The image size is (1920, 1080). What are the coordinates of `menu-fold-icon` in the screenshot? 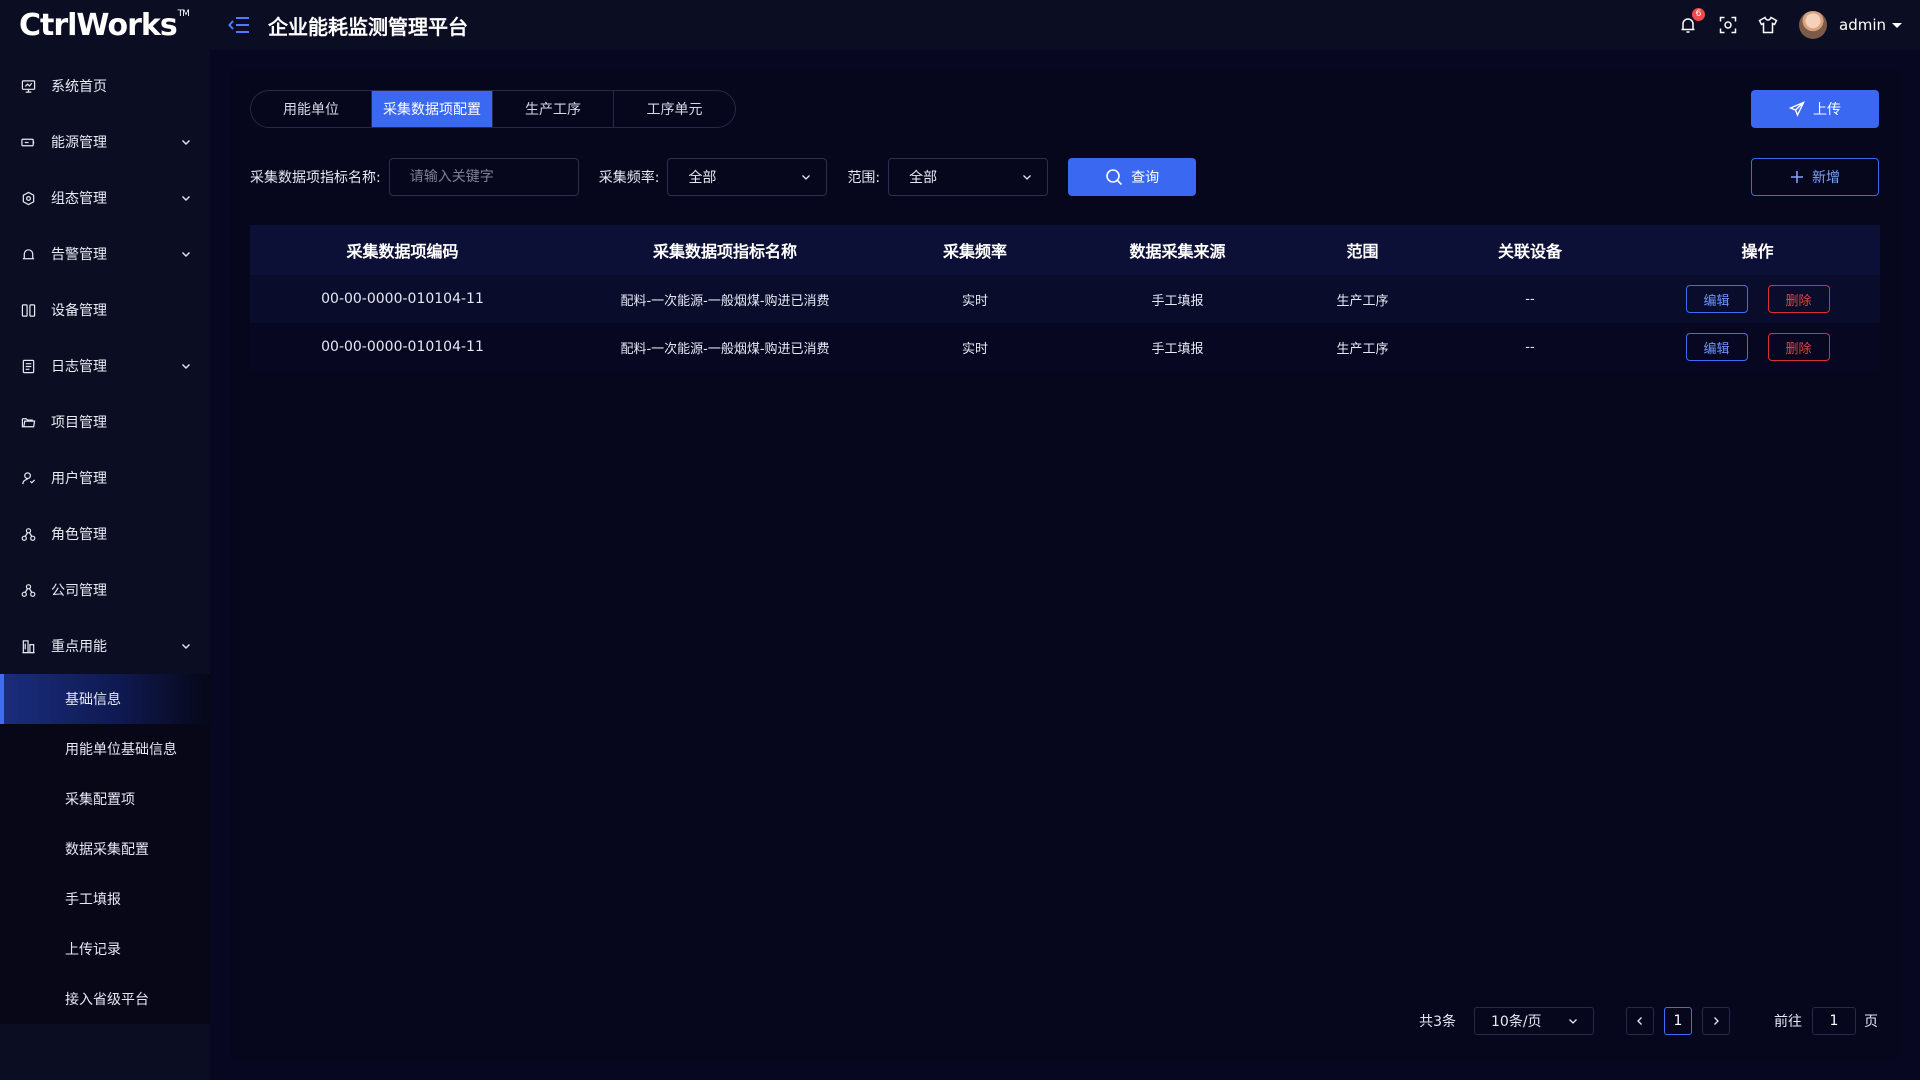 It's located at (239, 25).